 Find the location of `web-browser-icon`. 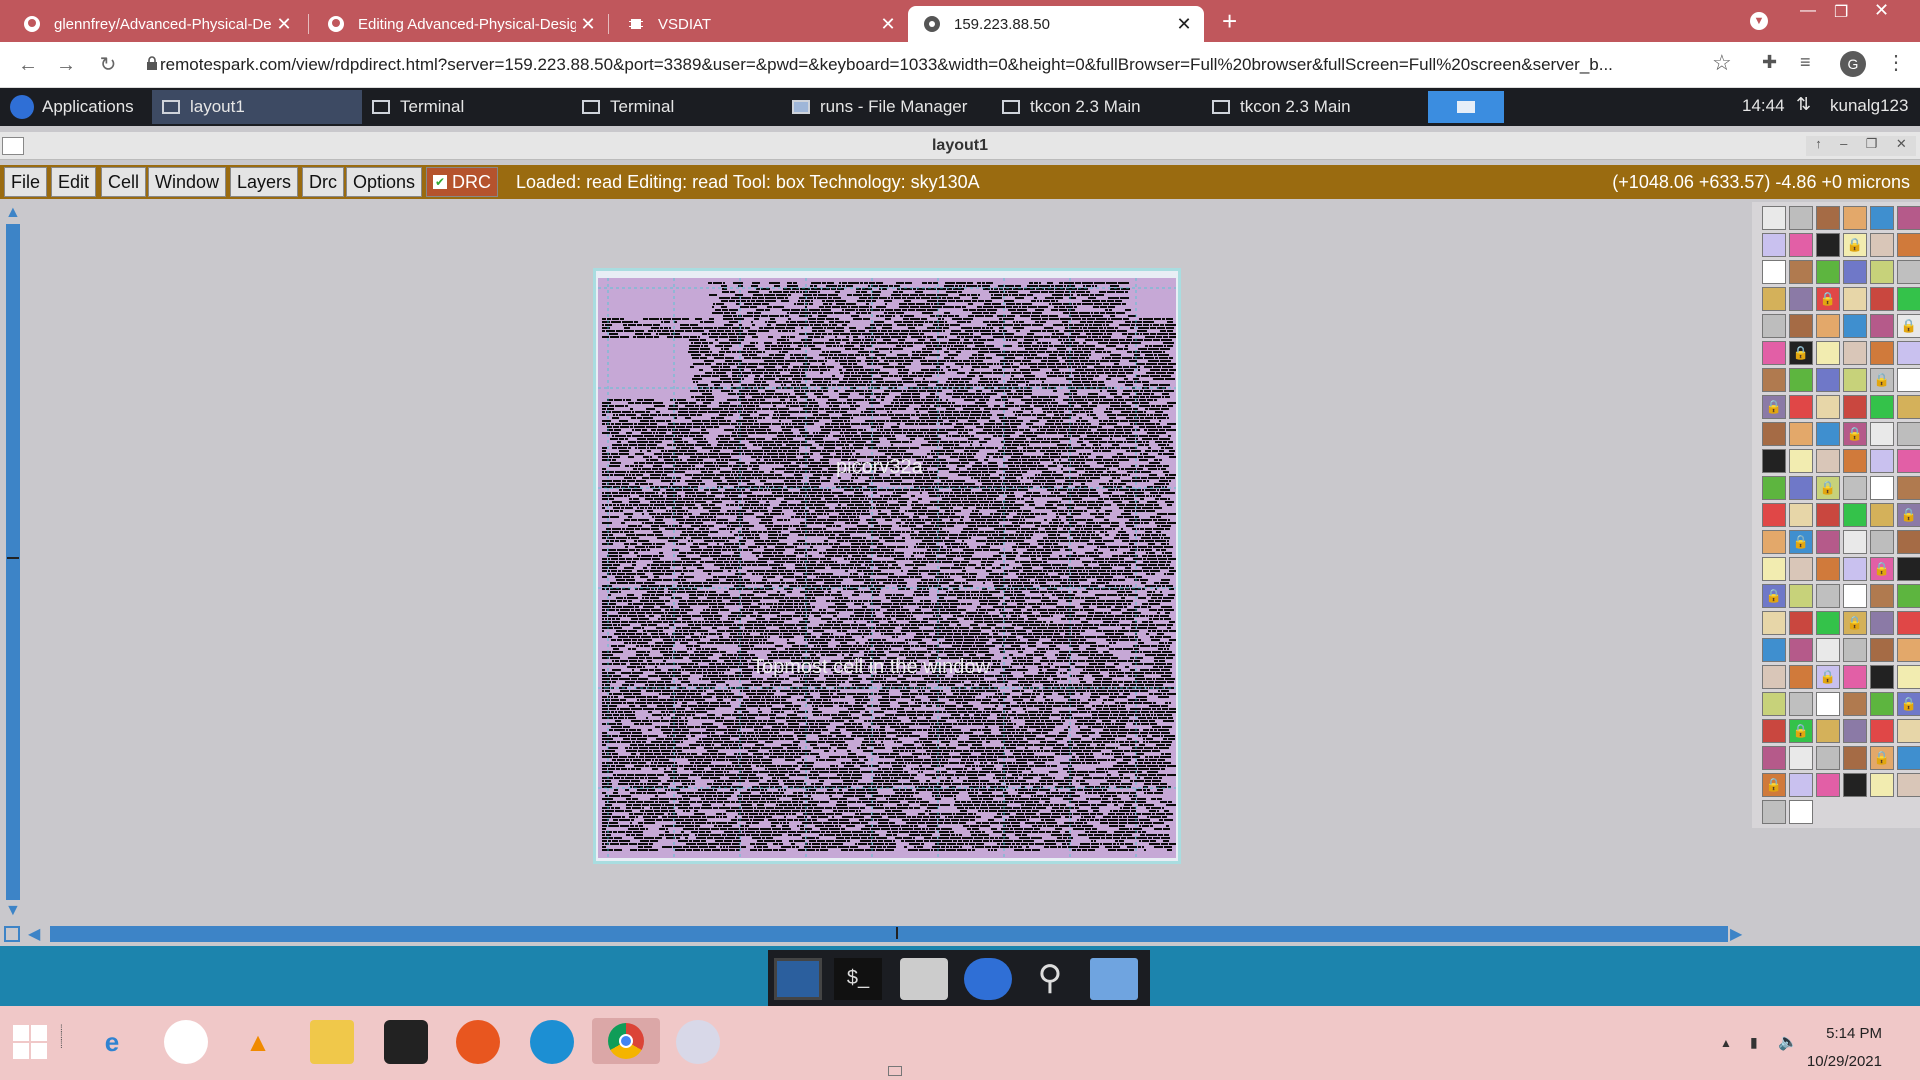

web-browser-icon is located at coordinates (988, 979).